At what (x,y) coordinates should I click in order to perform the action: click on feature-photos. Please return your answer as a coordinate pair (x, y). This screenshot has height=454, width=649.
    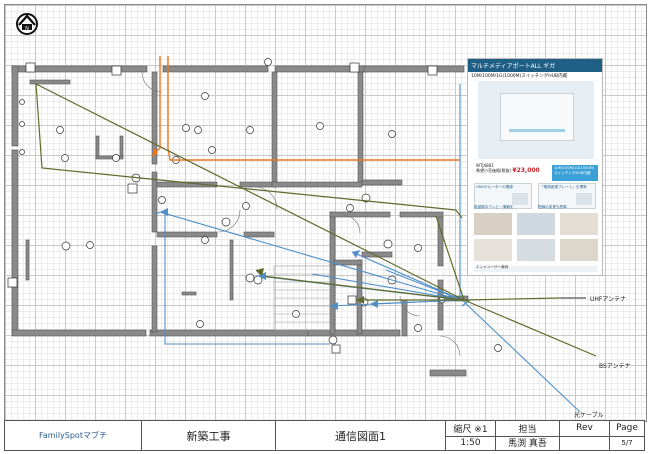
    Looking at the image, I should click on (536, 238).